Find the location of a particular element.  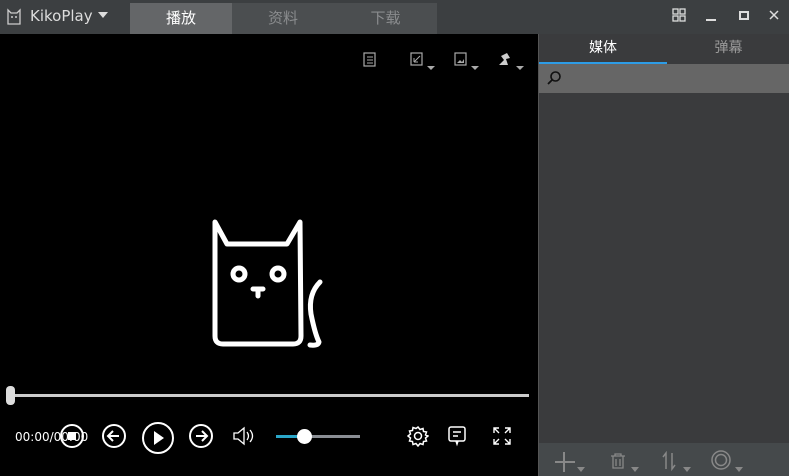

tab-play: 播放 is located at coordinates (181, 18).